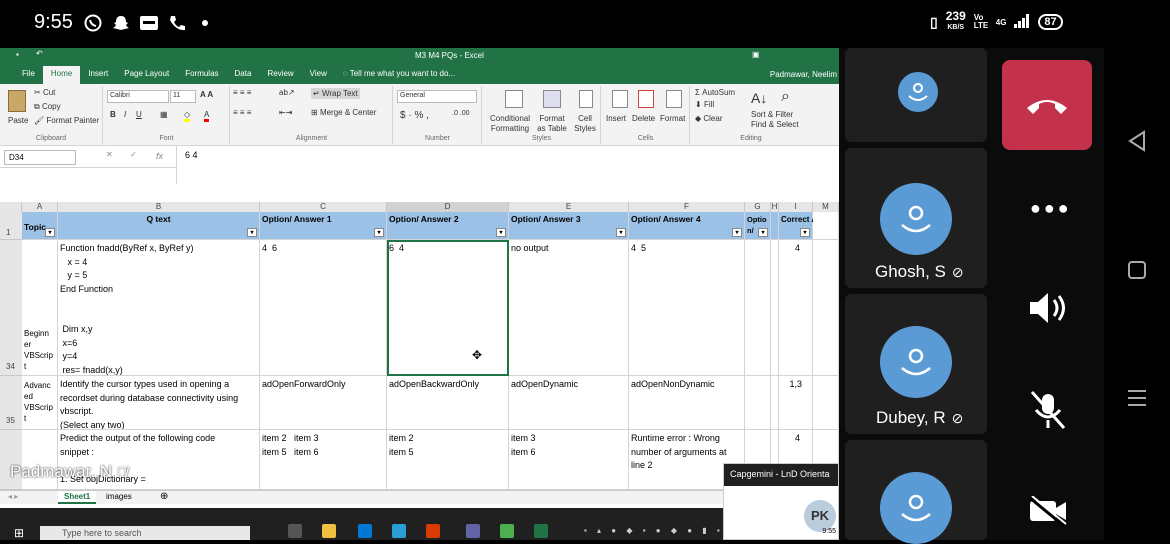 Image resolution: width=1170 pixels, height=544 pixels. What do you see at coordinates (17, 54) in the screenshot?
I see `save-icon: ▪` at bounding box center [17, 54].